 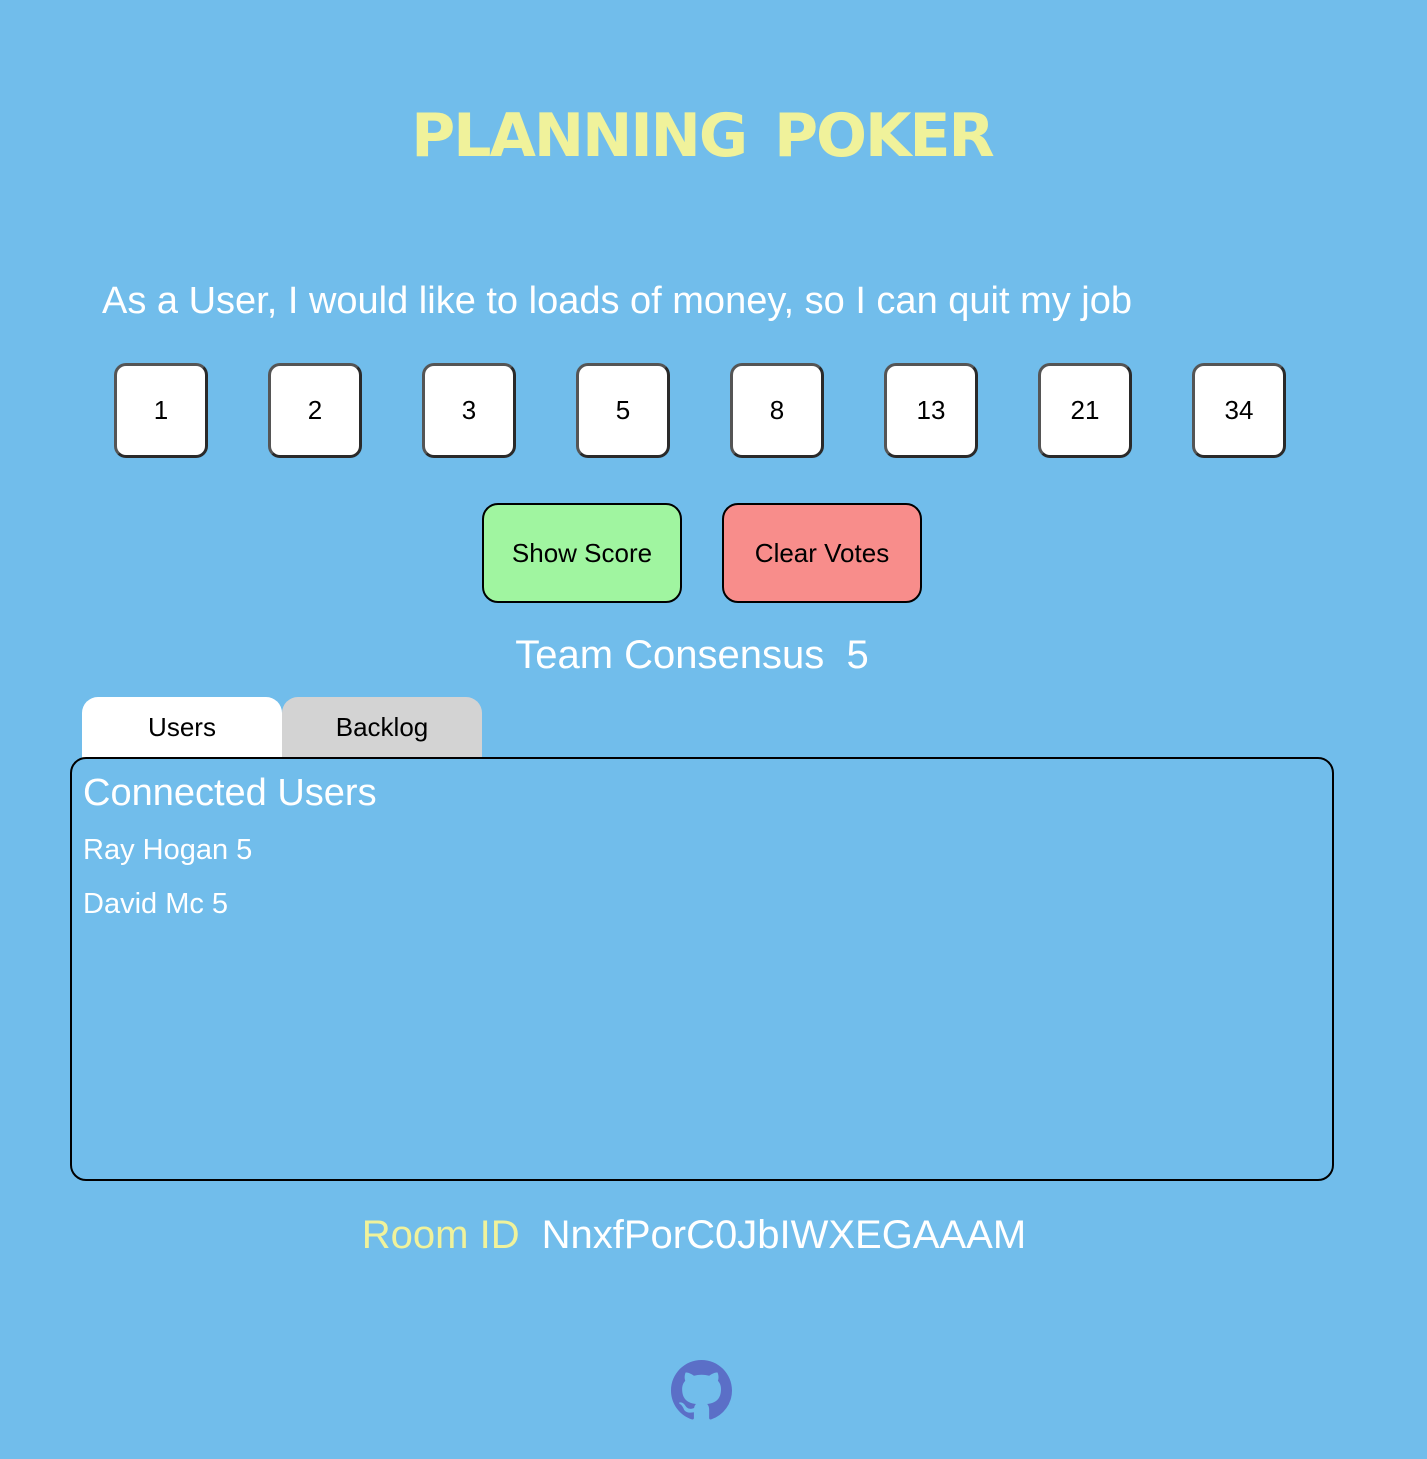 I want to click on user-row: Ray Hogan 5, so click(x=168, y=850).